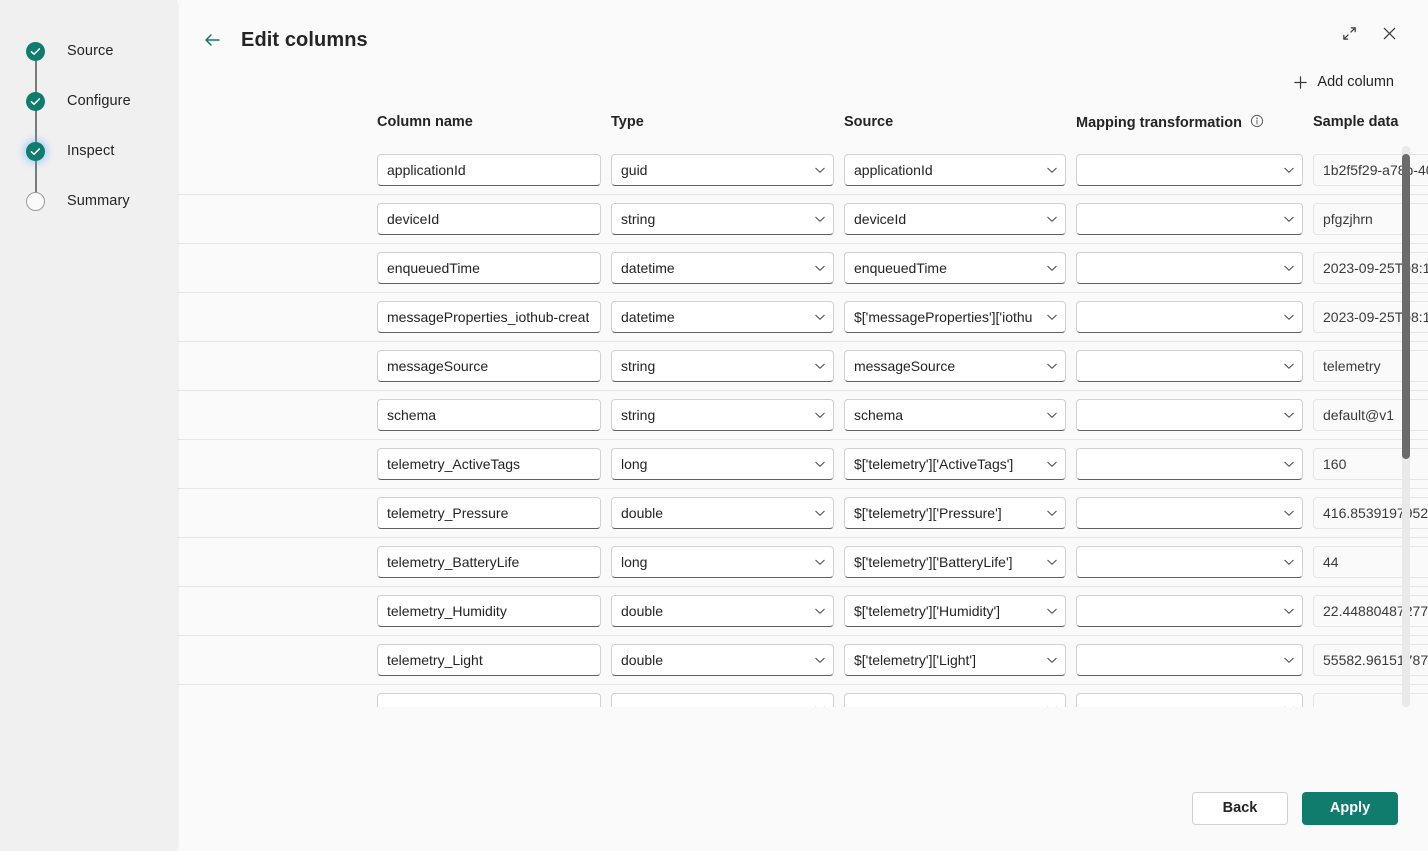 The image size is (1428, 851). I want to click on type-select: guid, so click(722, 170).